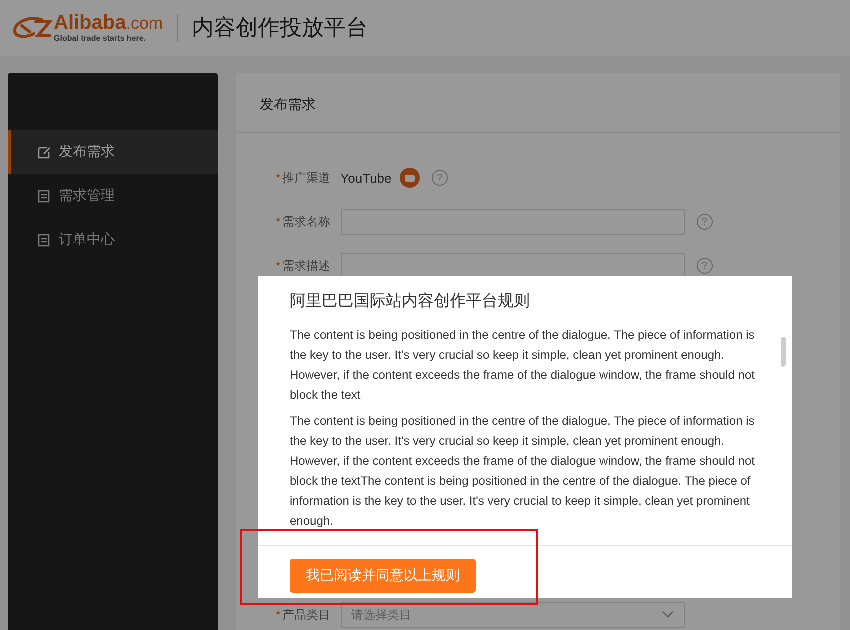 The height and width of the screenshot is (630, 850). I want to click on sidebar-item: 发布需求, so click(113, 152).